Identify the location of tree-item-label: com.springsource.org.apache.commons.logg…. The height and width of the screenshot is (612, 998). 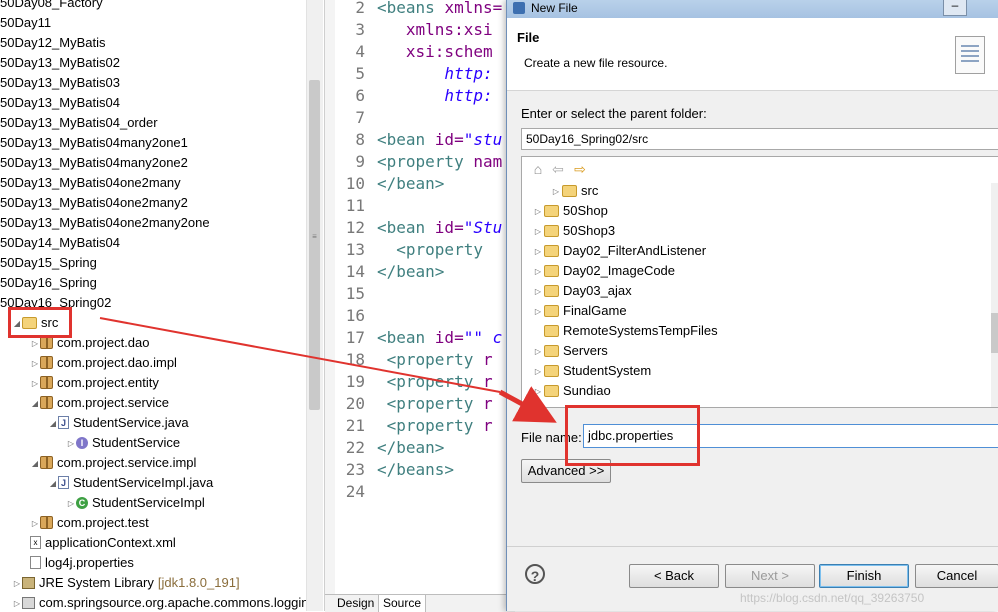
(174, 602).